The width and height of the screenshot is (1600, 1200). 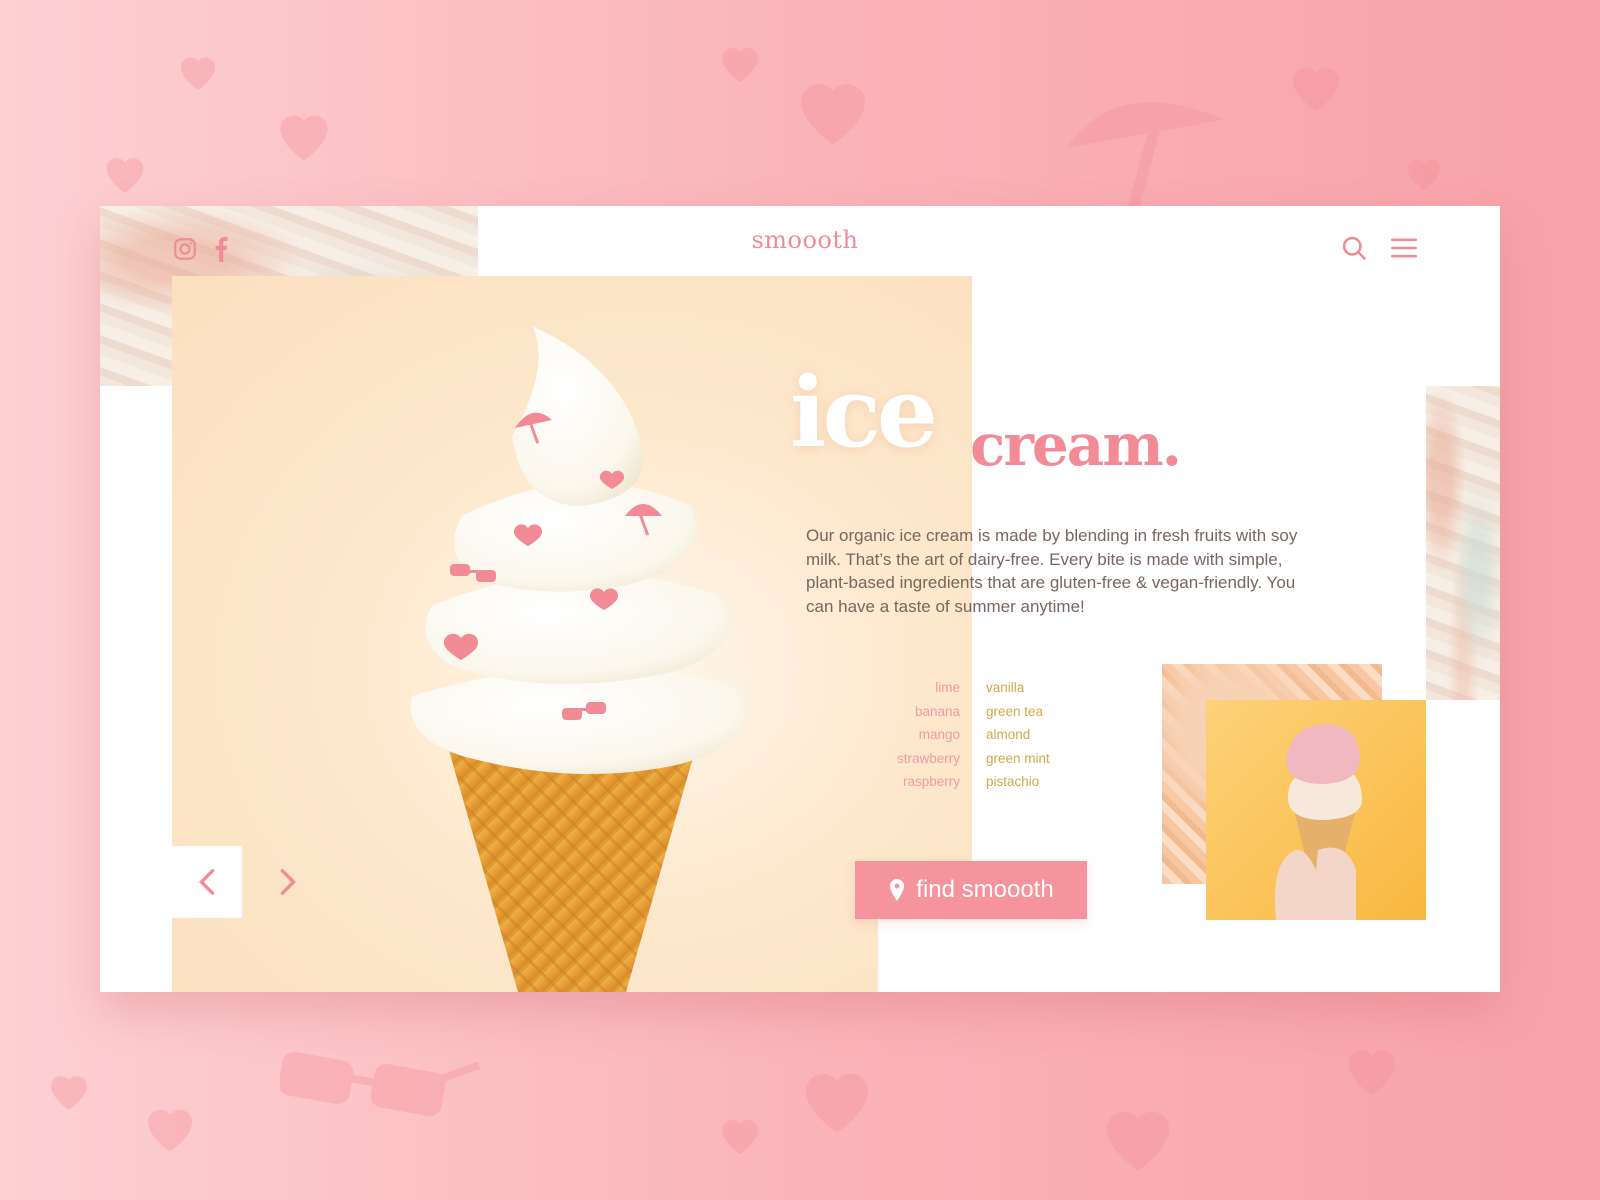 I want to click on strawberry-cone-photo, so click(x=1316, y=810).